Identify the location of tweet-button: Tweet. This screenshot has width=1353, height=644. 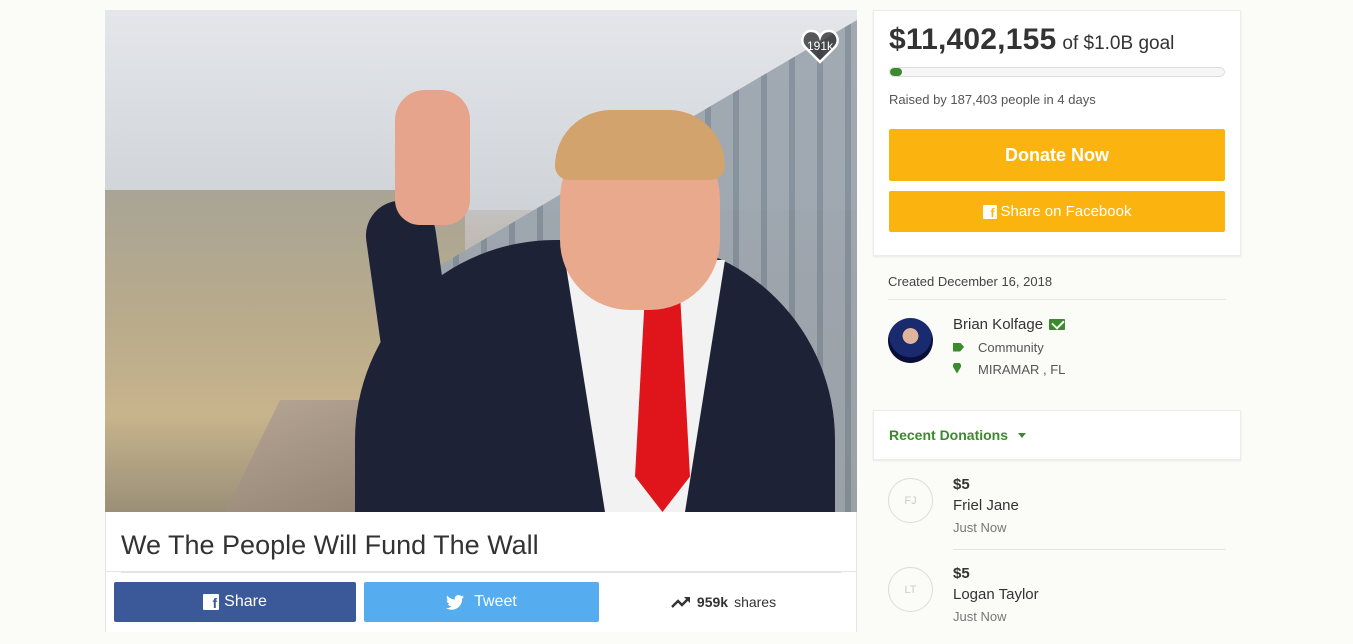
(481, 602).